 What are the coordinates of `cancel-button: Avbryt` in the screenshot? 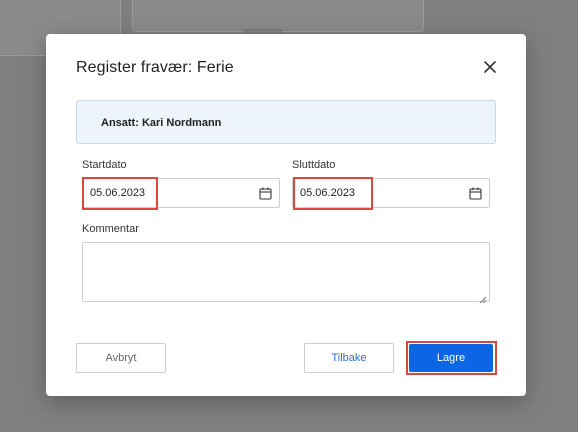 It's located at (121, 358).